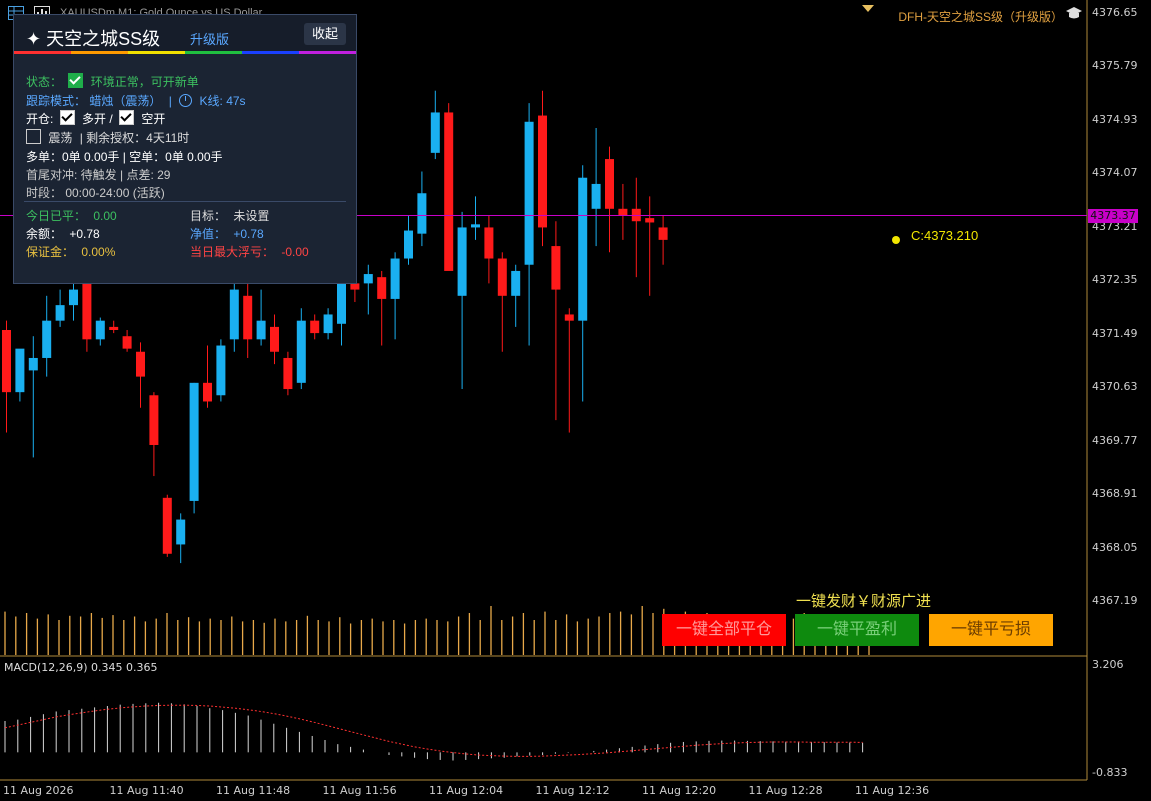 The image size is (1151, 801). I want to click on time-axis-label: 11 Aug 12:12, so click(572, 790).